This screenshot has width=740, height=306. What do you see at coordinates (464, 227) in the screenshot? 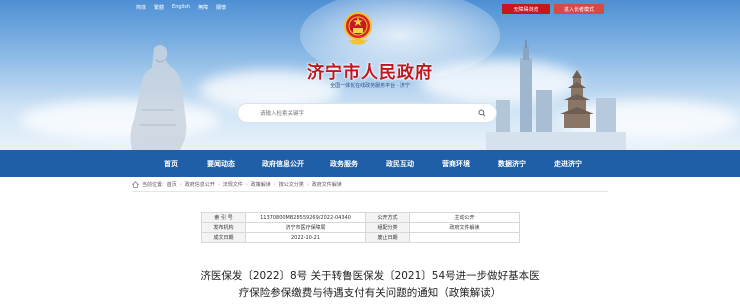
I see `meta-value-category: 政府文件解读` at bounding box center [464, 227].